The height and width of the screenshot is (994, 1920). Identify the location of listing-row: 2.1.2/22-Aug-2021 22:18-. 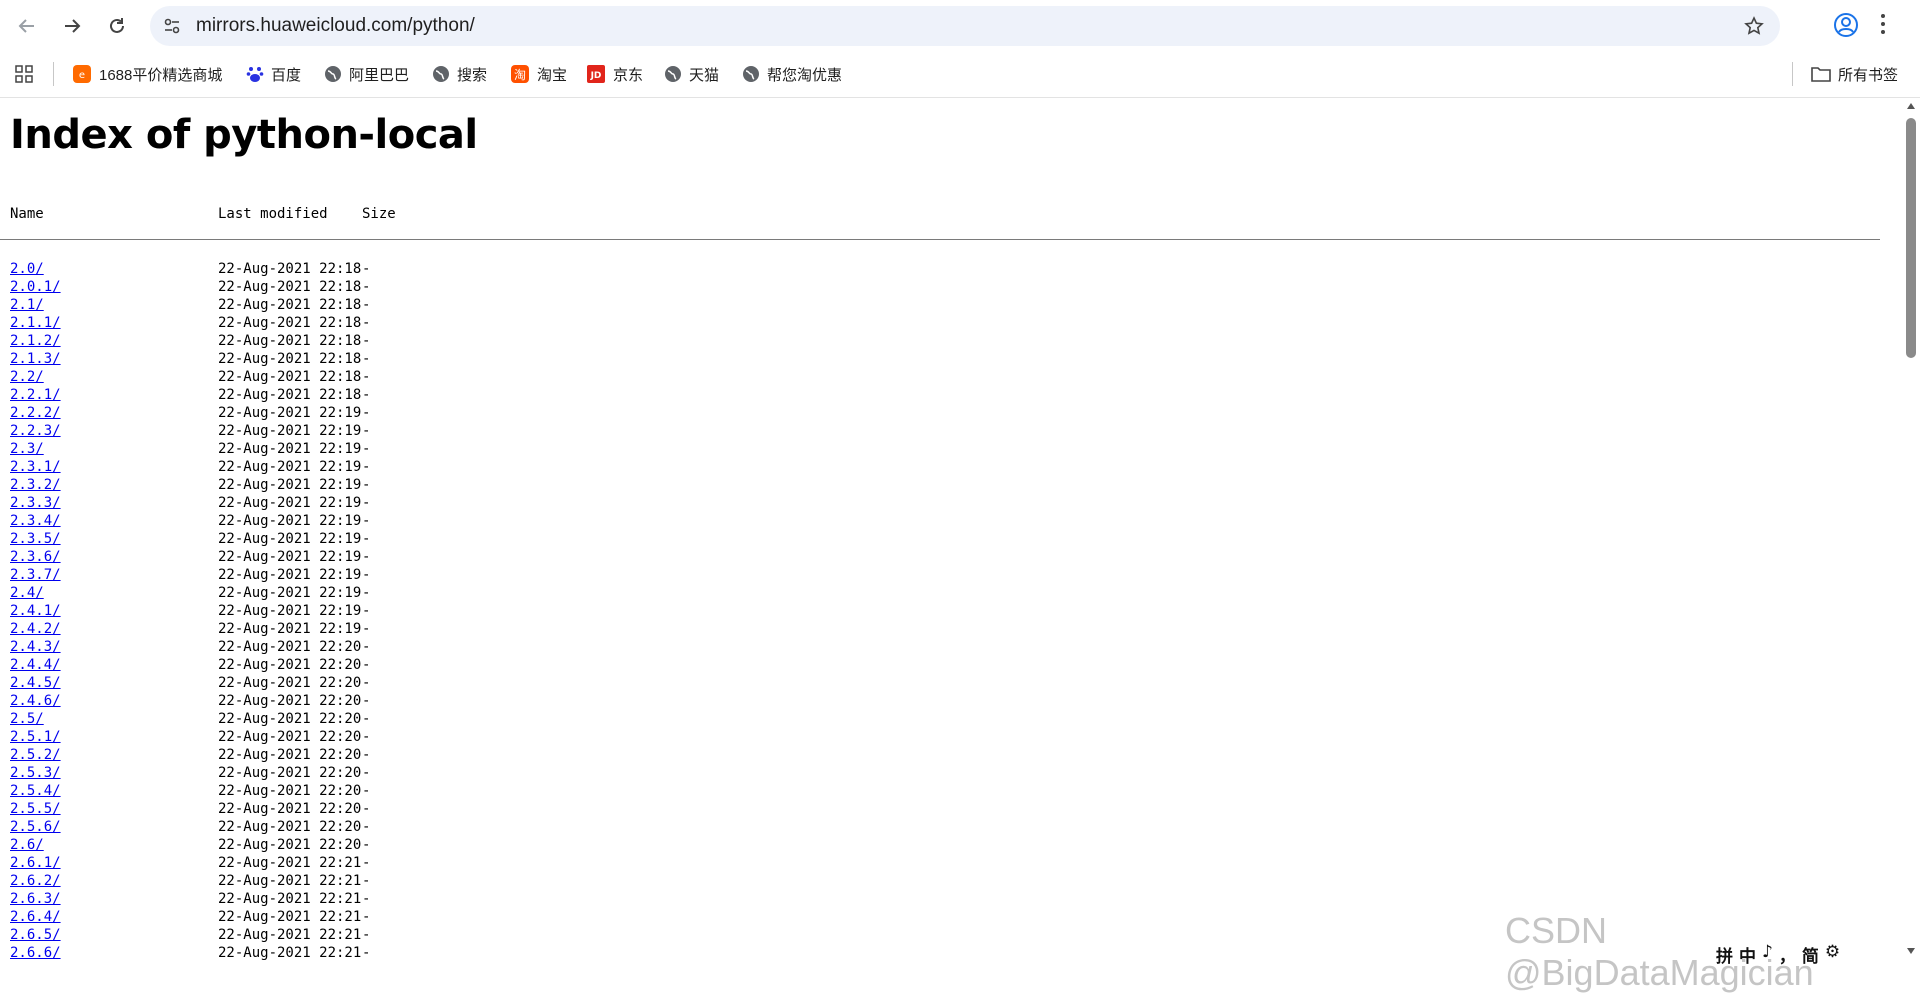
(950, 341).